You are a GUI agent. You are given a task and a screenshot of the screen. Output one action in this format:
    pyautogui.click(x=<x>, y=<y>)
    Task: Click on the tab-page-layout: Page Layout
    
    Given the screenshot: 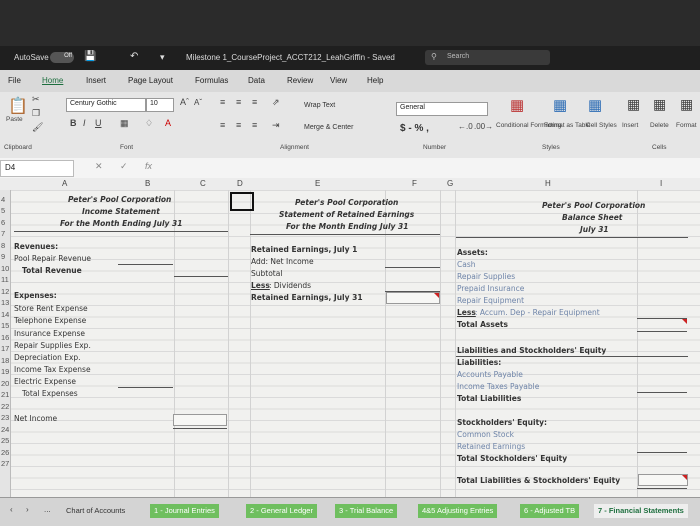 What is the action you would take?
    pyautogui.click(x=150, y=80)
    